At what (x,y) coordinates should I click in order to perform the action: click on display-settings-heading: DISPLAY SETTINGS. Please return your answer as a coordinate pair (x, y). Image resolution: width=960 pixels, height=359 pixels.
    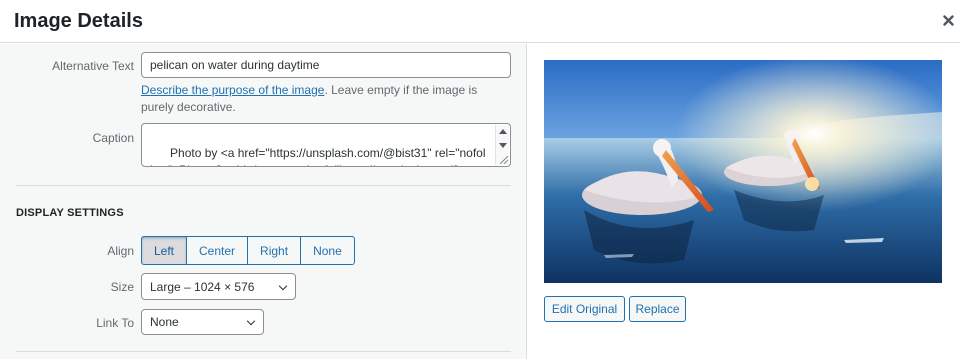
    Looking at the image, I should click on (70, 213).